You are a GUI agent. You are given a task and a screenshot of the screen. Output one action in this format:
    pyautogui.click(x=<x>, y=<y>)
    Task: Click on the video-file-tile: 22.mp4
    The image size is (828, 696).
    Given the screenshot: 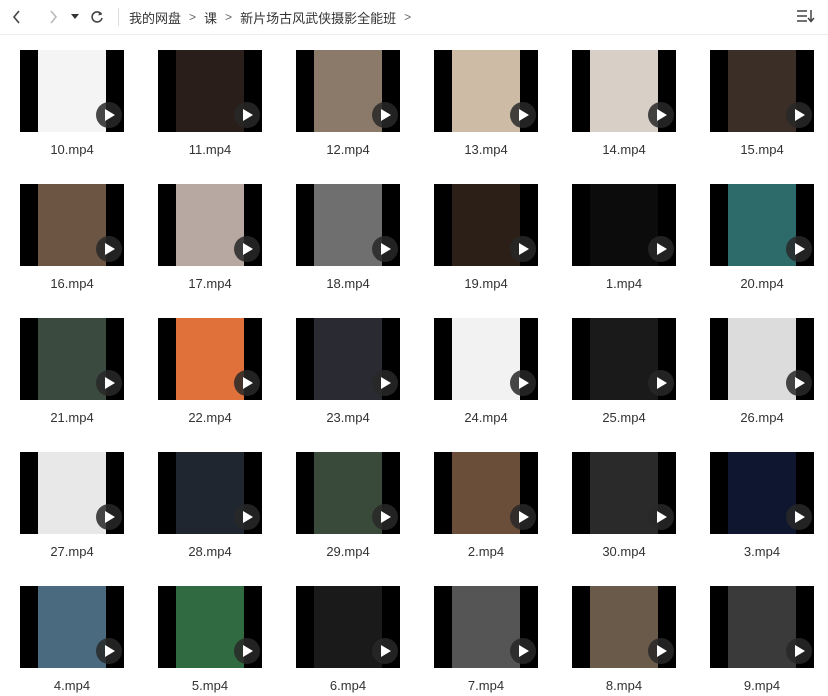 What is the action you would take?
    pyautogui.click(x=211, y=364)
    